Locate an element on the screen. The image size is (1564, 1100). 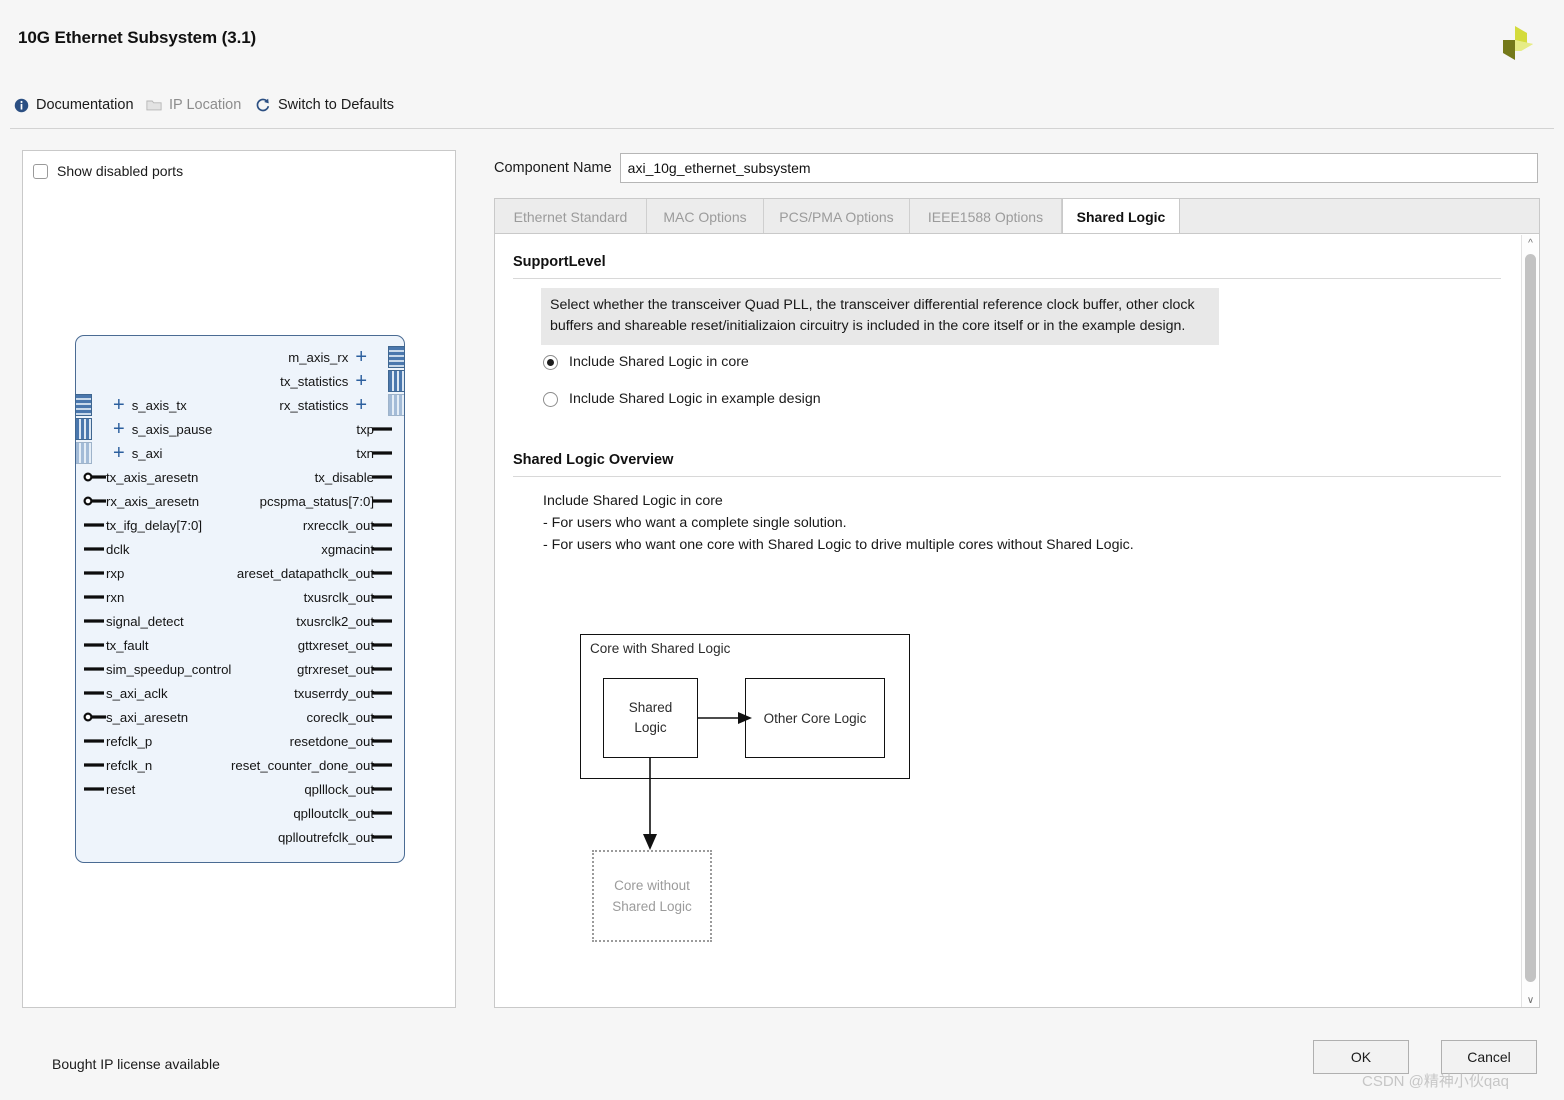
ip-port-txn: txn is located at coordinates (374, 453).